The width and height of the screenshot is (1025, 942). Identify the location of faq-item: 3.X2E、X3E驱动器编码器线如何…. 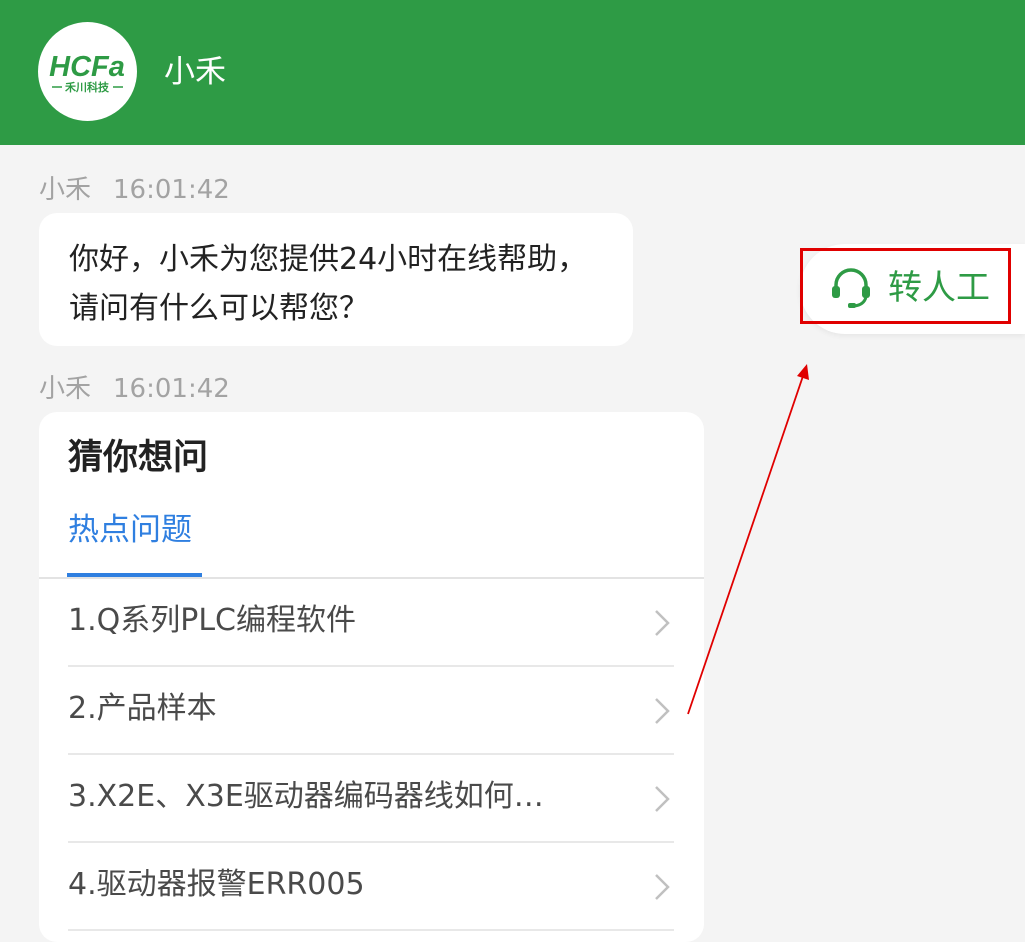
(371, 799).